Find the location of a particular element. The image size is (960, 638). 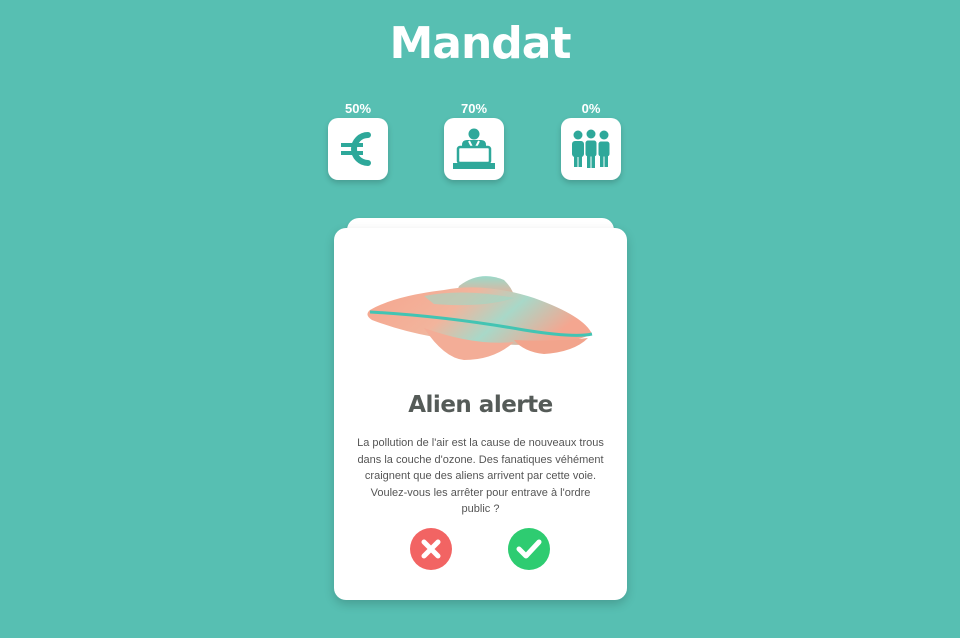

gauge-economy-box is located at coordinates (358, 149).